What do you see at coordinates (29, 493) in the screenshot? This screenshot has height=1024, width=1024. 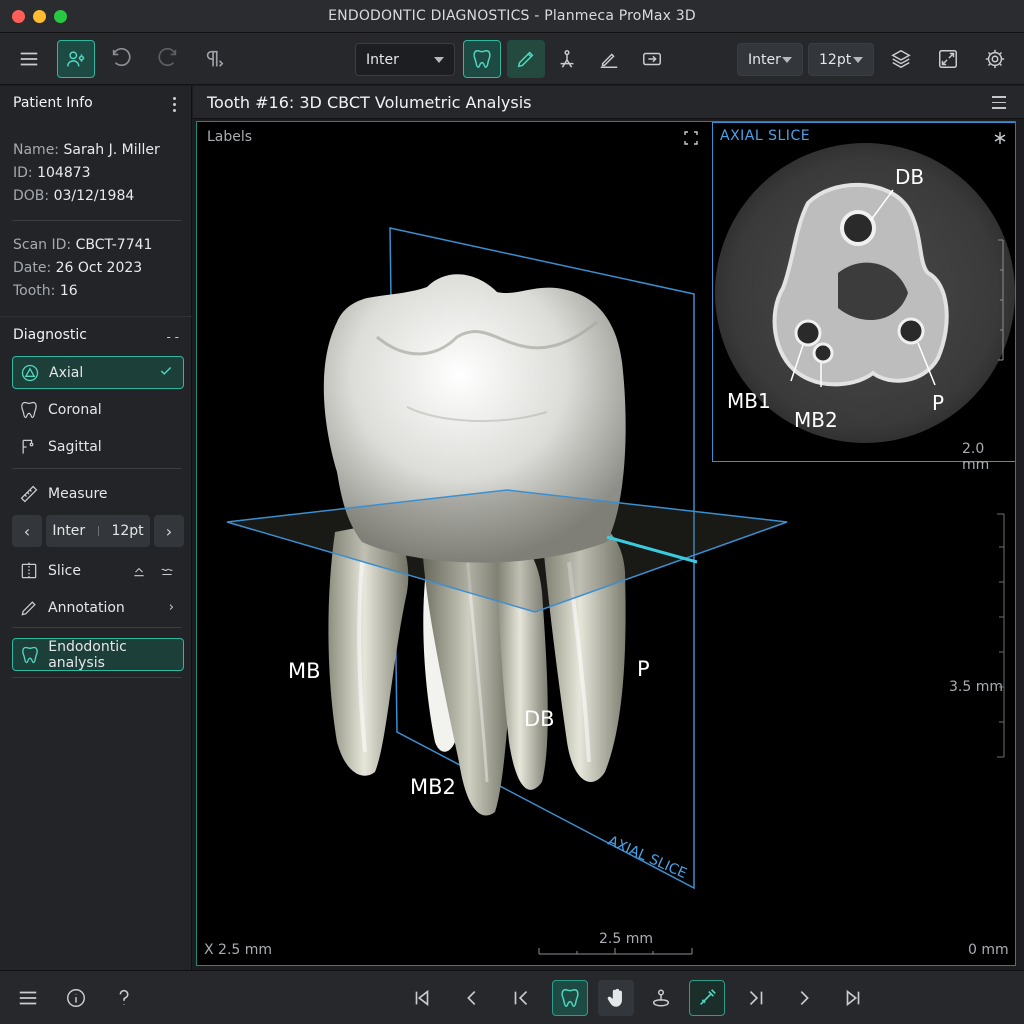 I see `ruler-icon` at bounding box center [29, 493].